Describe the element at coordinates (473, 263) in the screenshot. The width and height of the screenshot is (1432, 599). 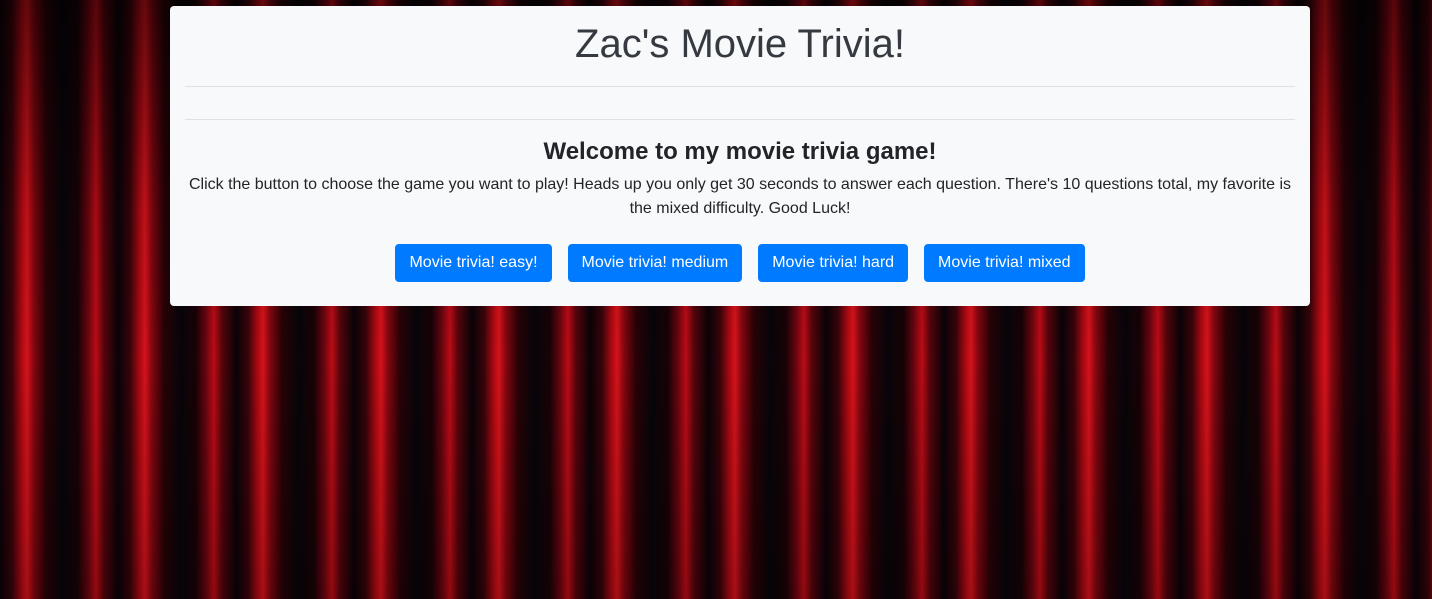
I see `easy-trivia-button: Movie trivia! easy!` at that location.